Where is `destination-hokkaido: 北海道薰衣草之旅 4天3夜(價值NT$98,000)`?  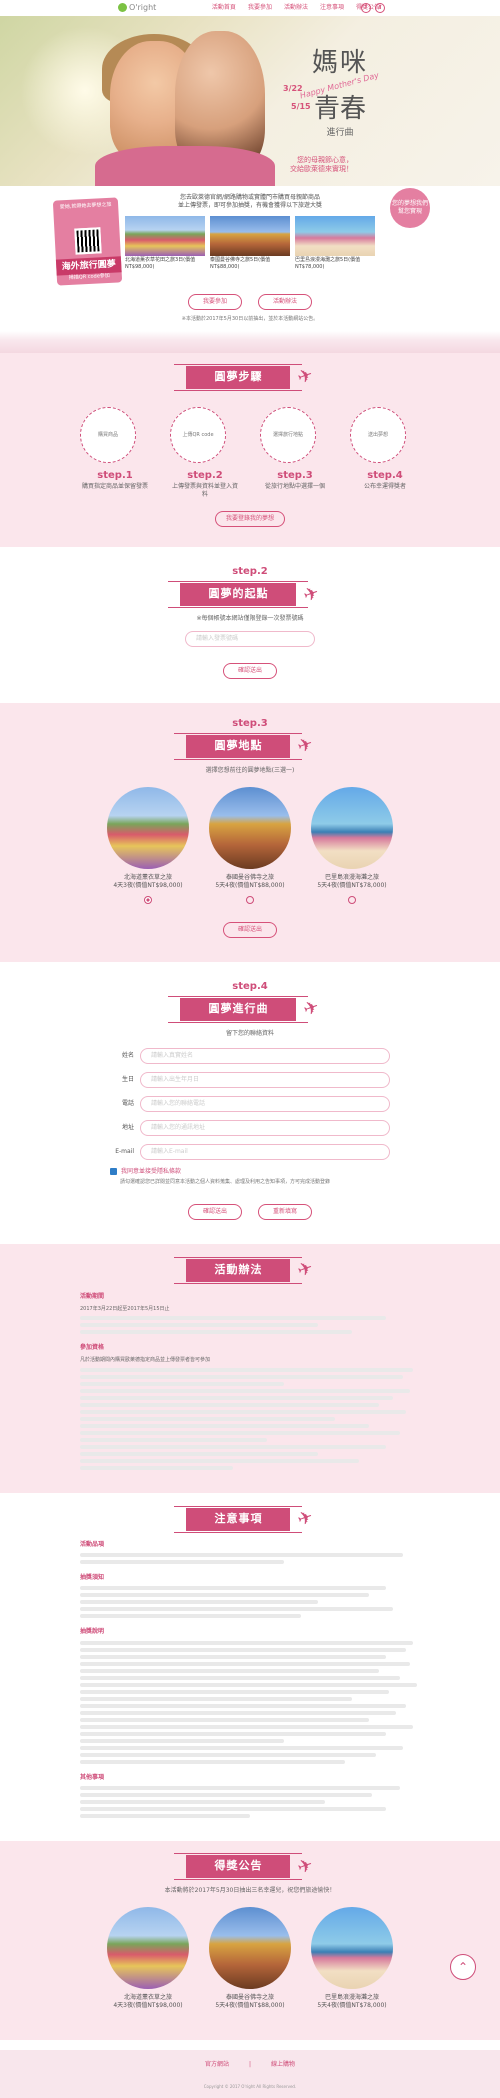
destination-hokkaido: 北海道薰衣草之旅 4天3夜(價值NT$98,000) is located at coordinates (148, 845).